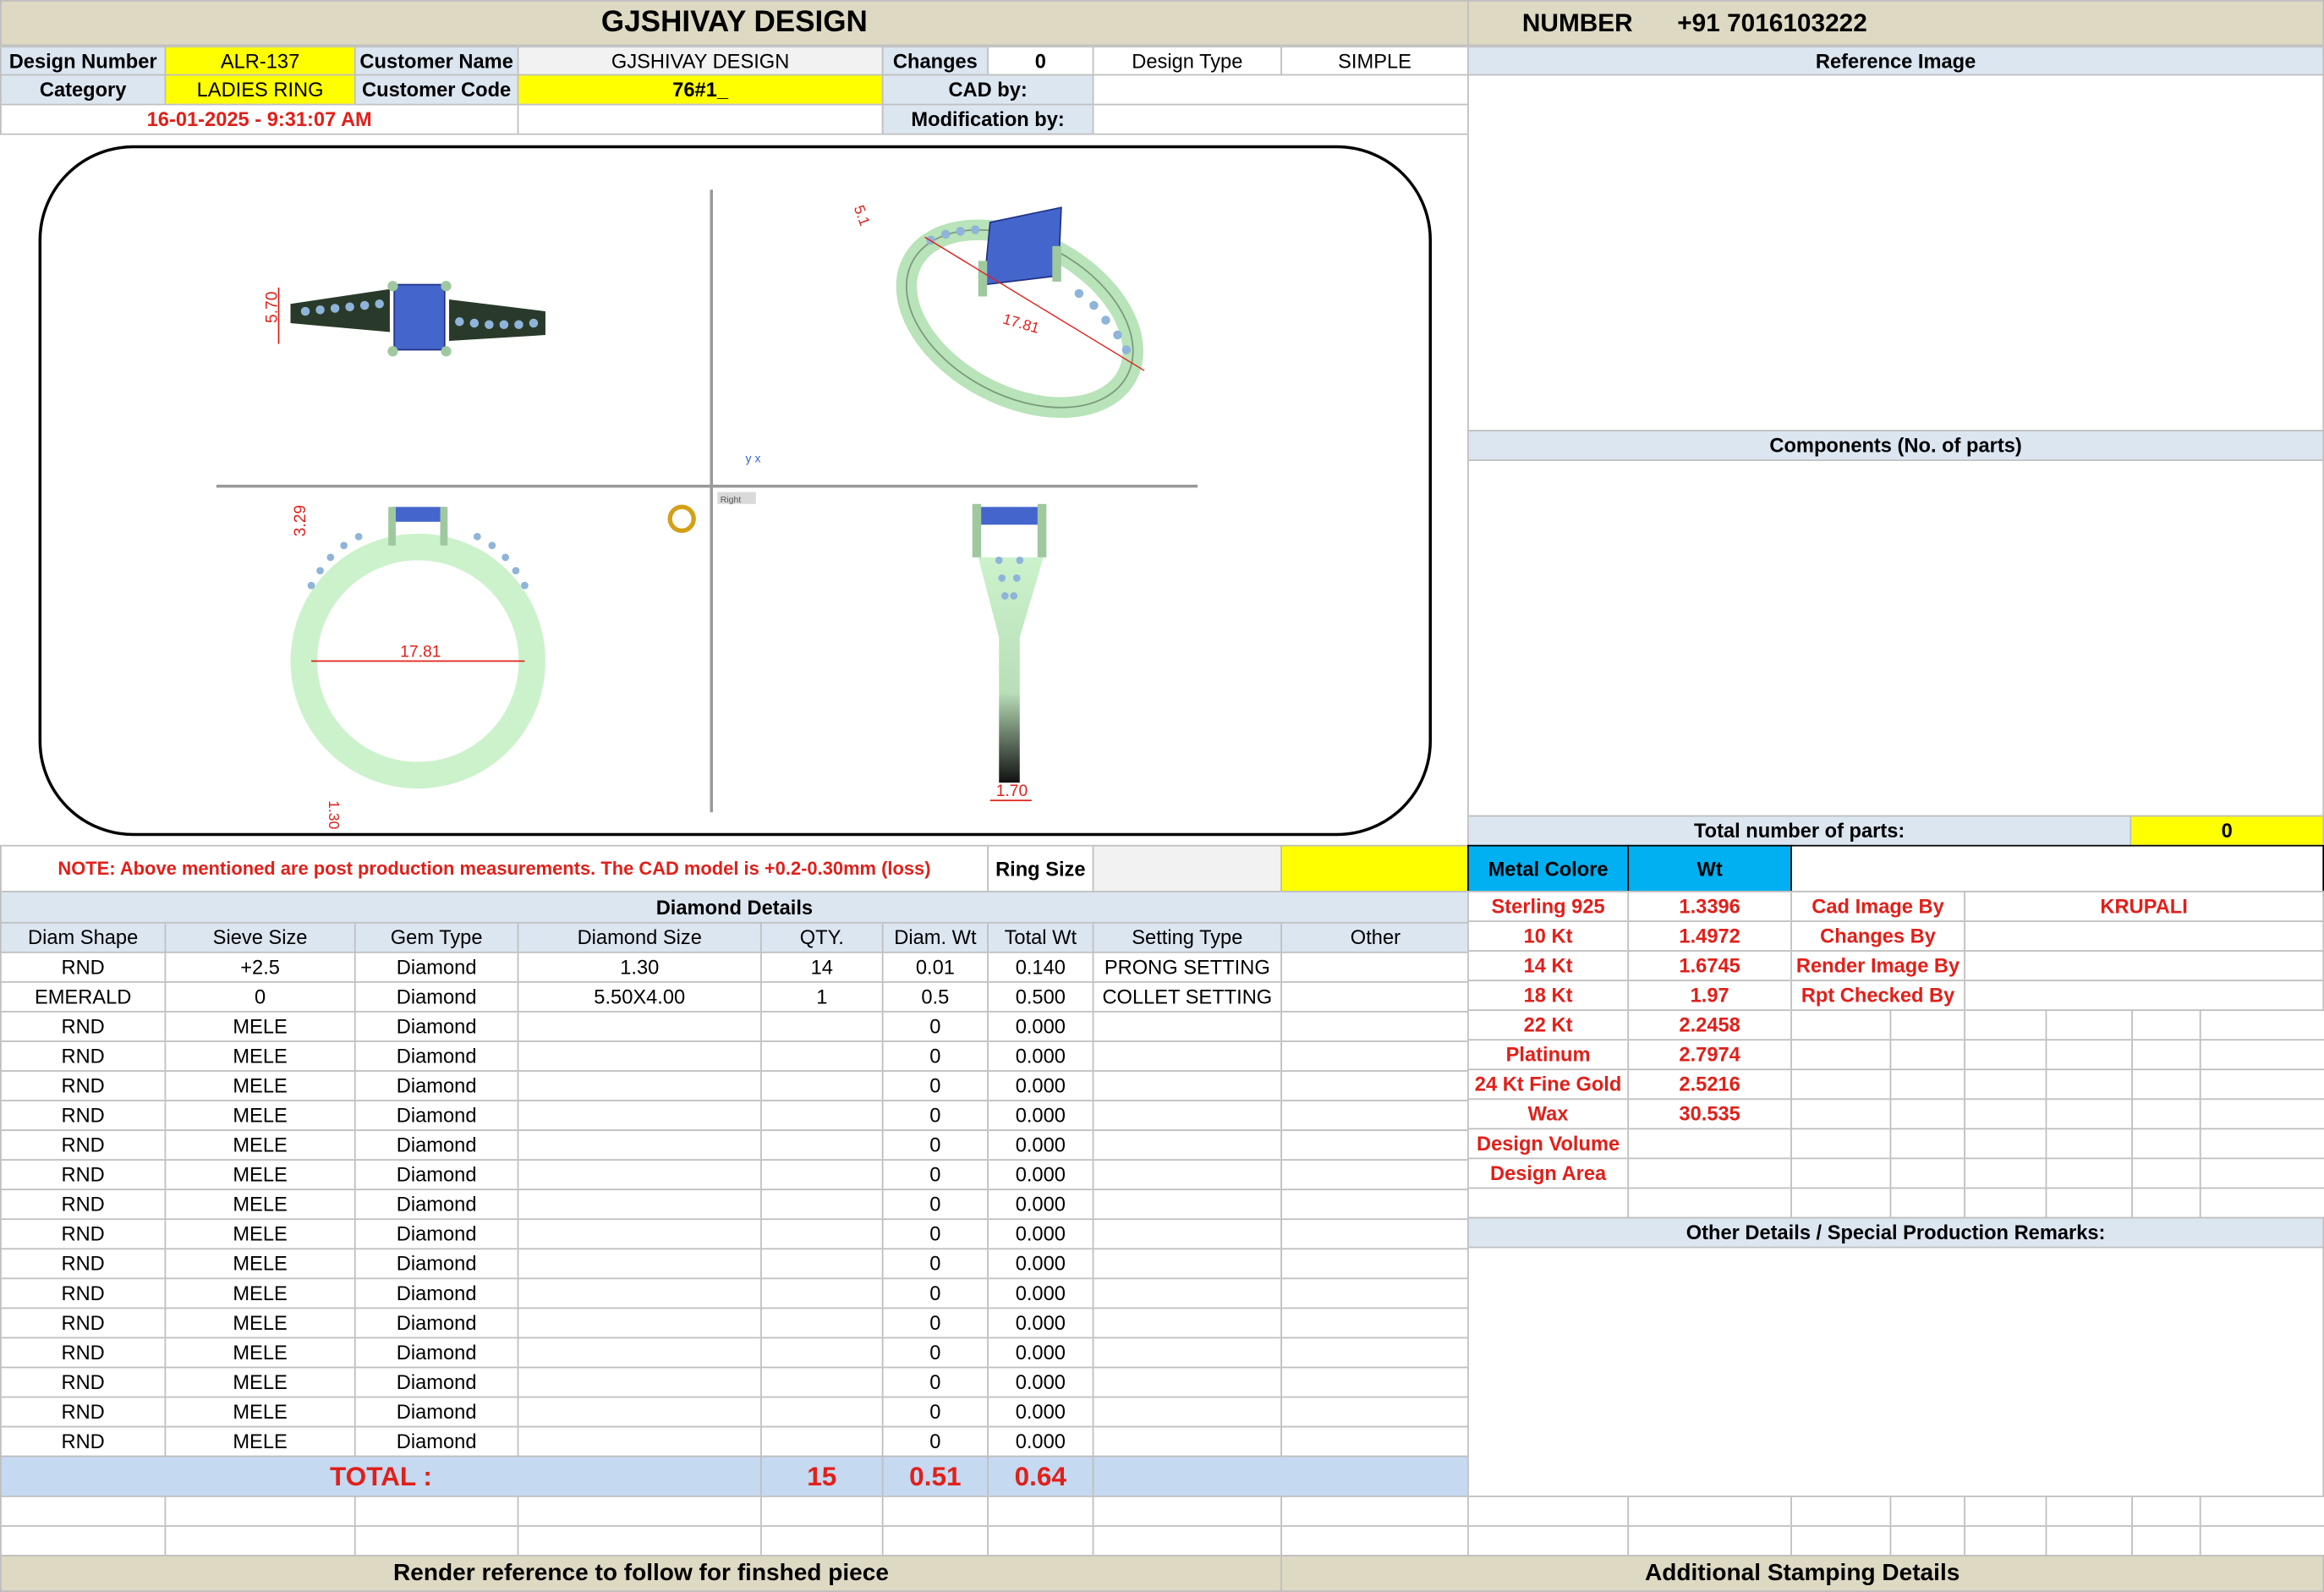  Describe the element at coordinates (1877, 907) in the screenshot. I see `staff-label: Cad Image By` at that location.